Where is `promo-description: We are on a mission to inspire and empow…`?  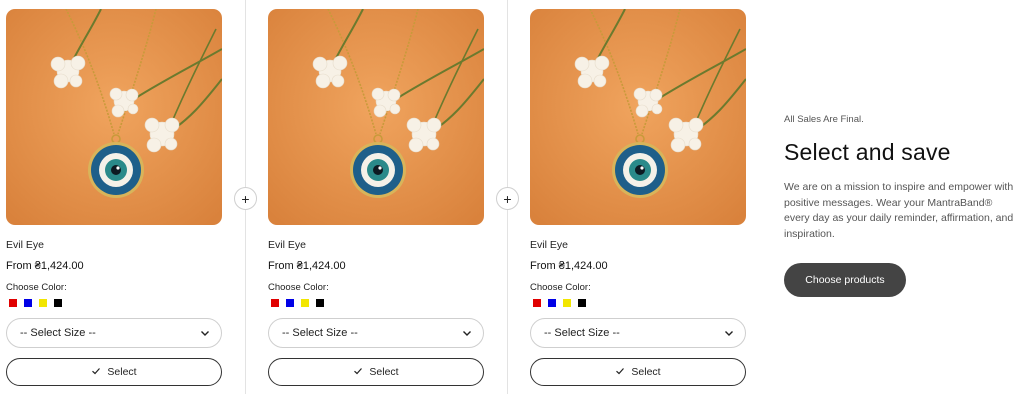
promo-description: We are on a mission to inspire and empow… is located at coordinates (899, 210).